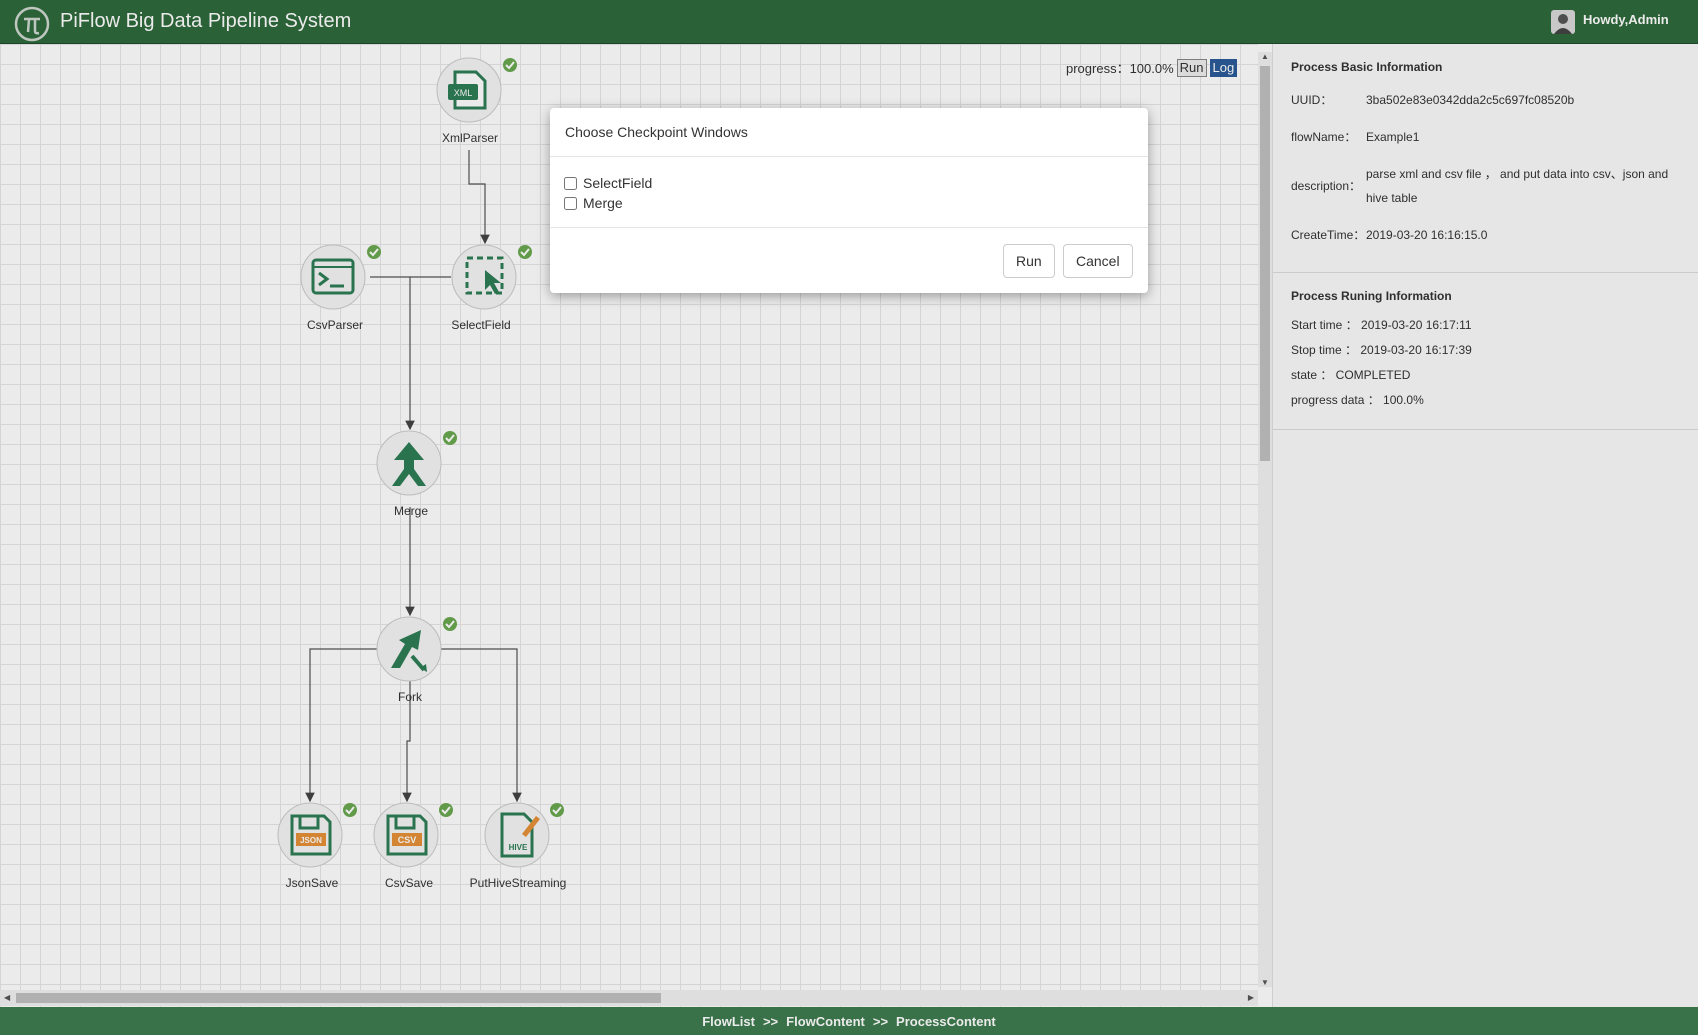 This screenshot has height=1035, width=1698. I want to click on checkpoint-option-selectfield: SelectField, so click(849, 183).